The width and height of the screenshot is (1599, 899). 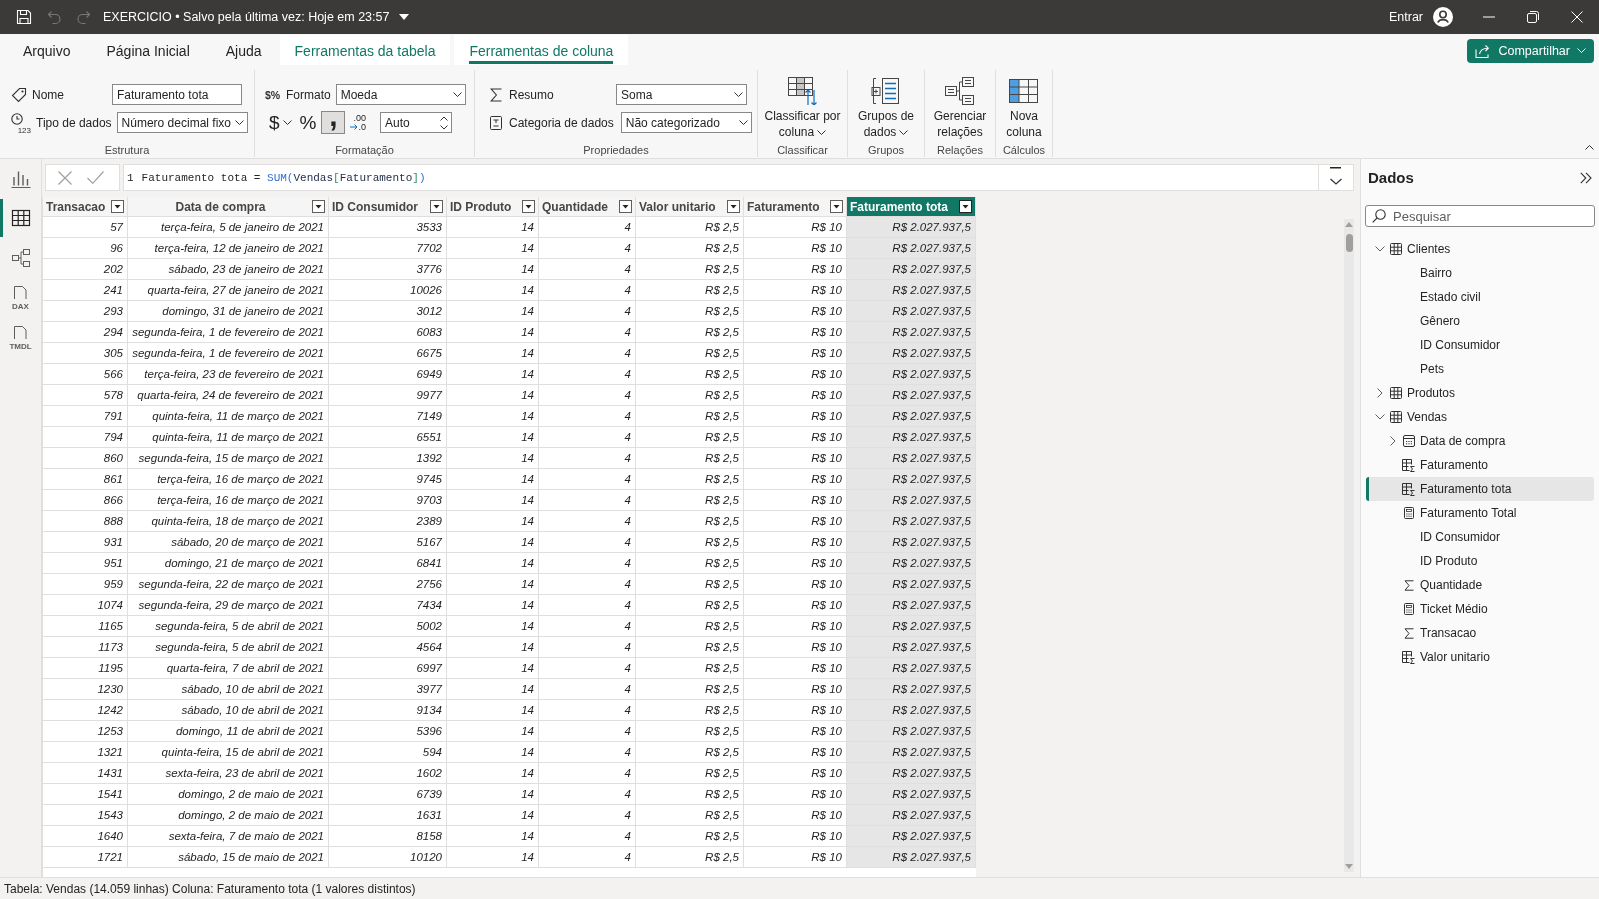 What do you see at coordinates (690, 207) in the screenshot?
I see `column-header: Valor unitario` at bounding box center [690, 207].